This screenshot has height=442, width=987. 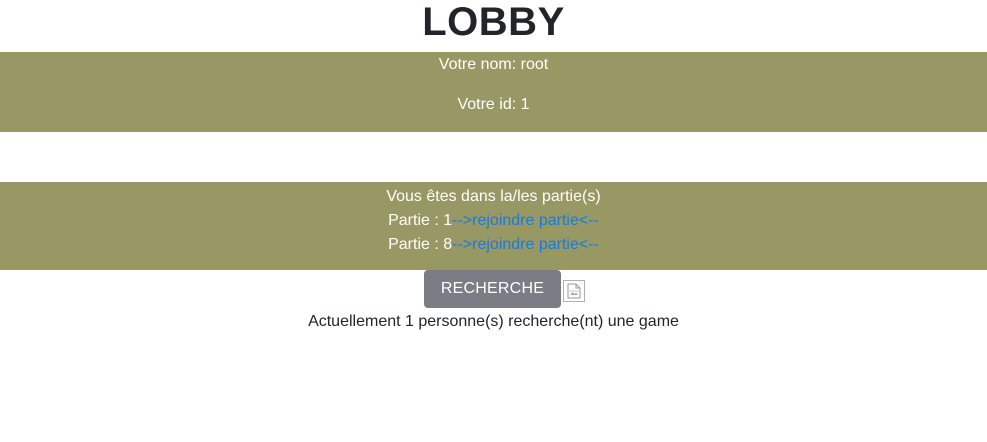 What do you see at coordinates (420, 244) in the screenshot?
I see `game-label: Partie : 8` at bounding box center [420, 244].